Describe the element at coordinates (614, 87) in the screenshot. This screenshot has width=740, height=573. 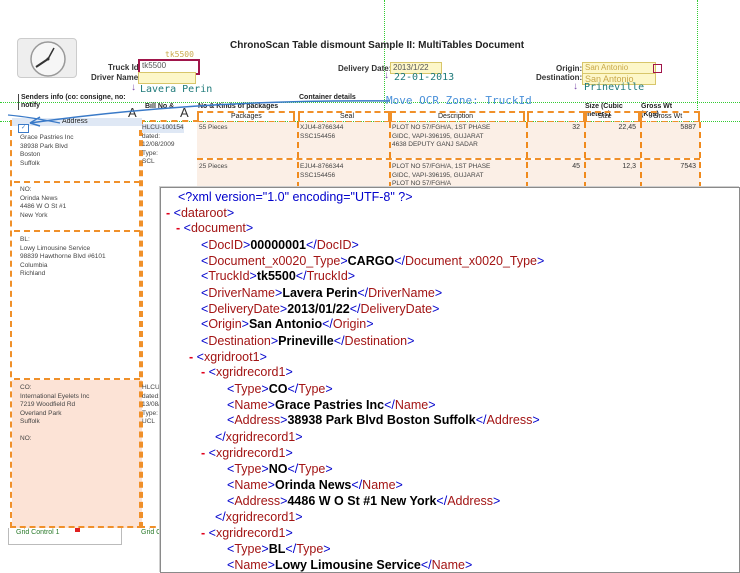
I see `destination-ocr: Prineville` at that location.